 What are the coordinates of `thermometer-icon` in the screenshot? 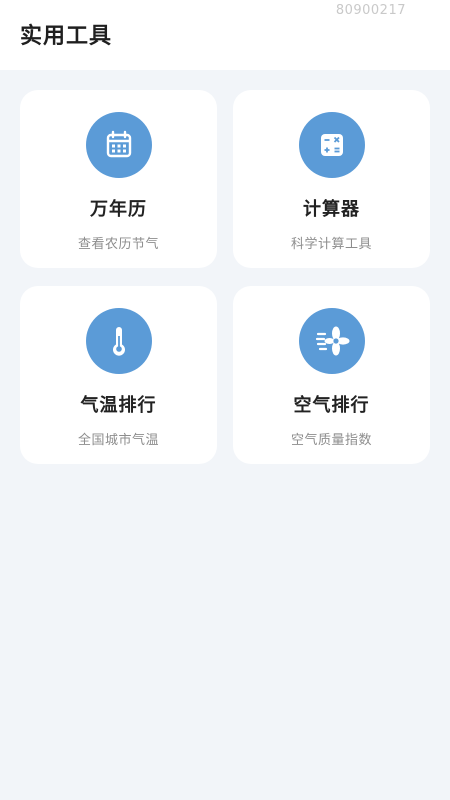 It's located at (118, 341).